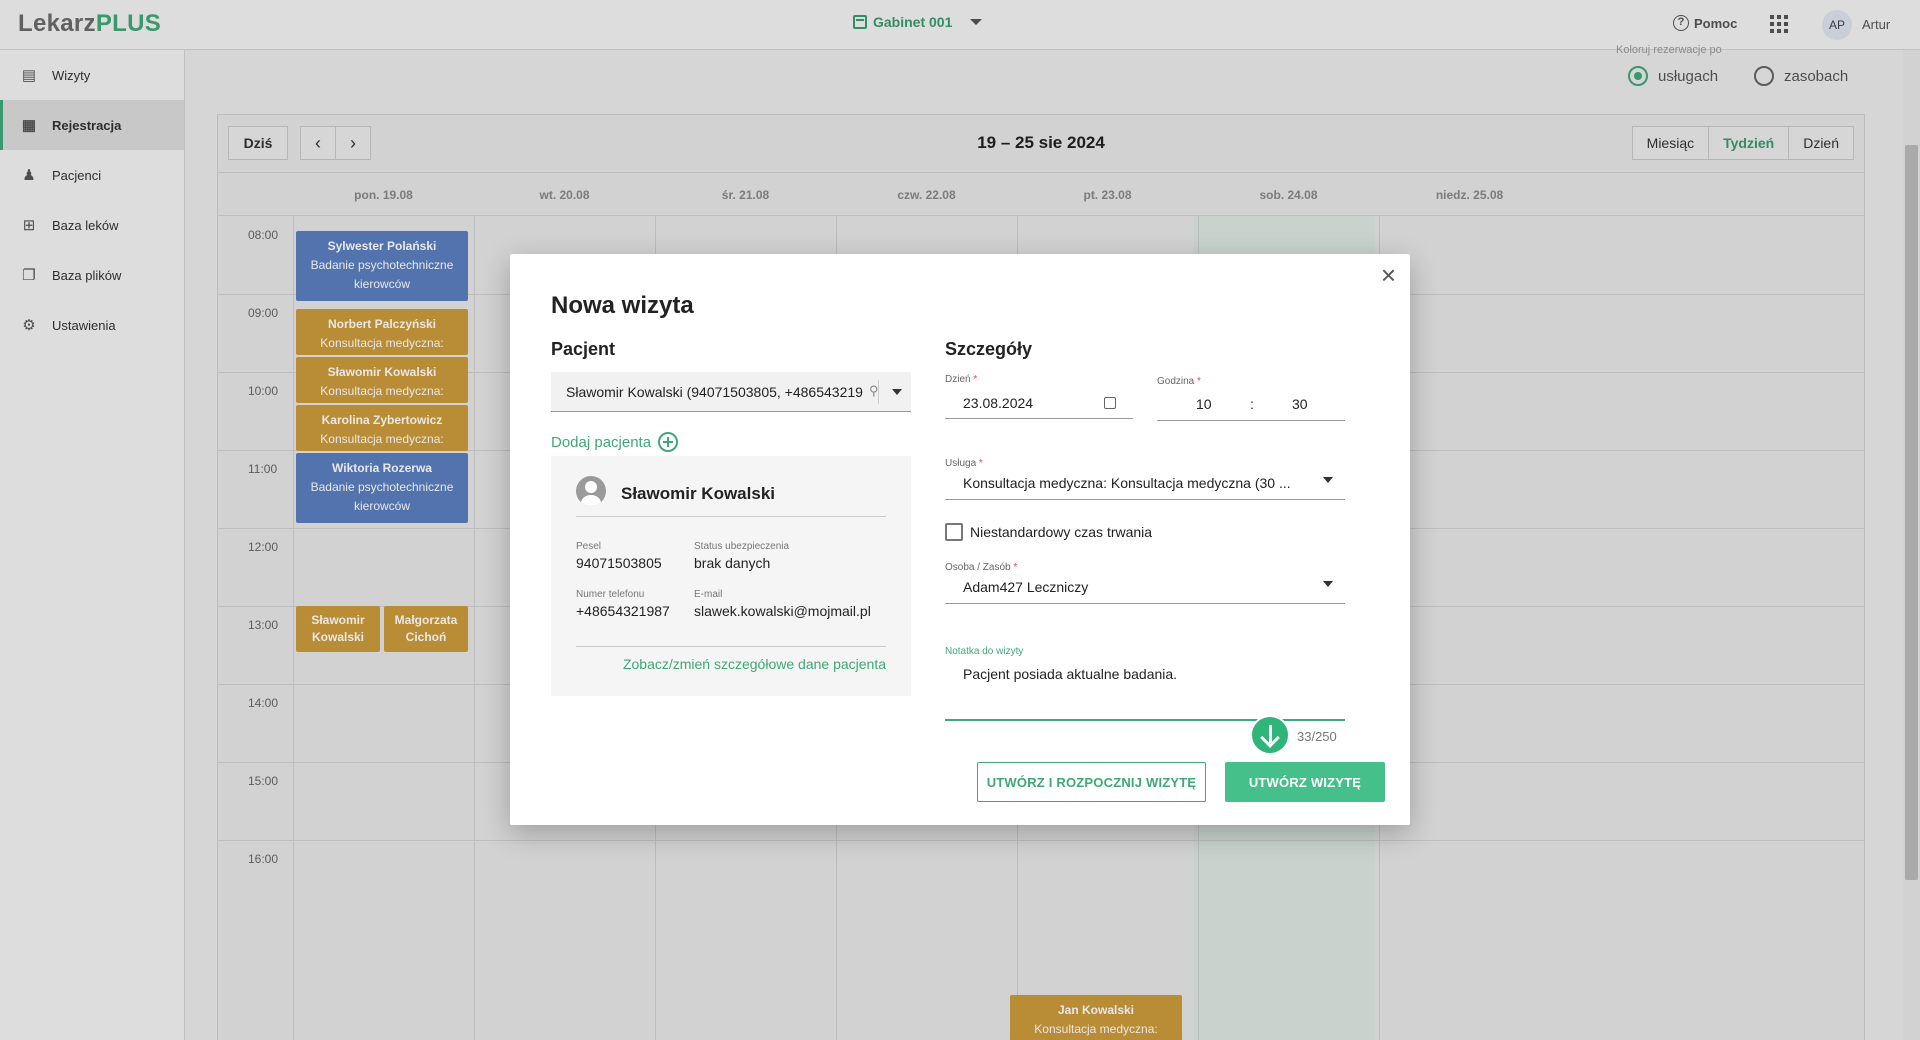  What do you see at coordinates (1091, 782) in the screenshot?
I see `create-and-start-visit-button: UTWÓRZ I ROZPOCZNIJ WIZYTĘ` at bounding box center [1091, 782].